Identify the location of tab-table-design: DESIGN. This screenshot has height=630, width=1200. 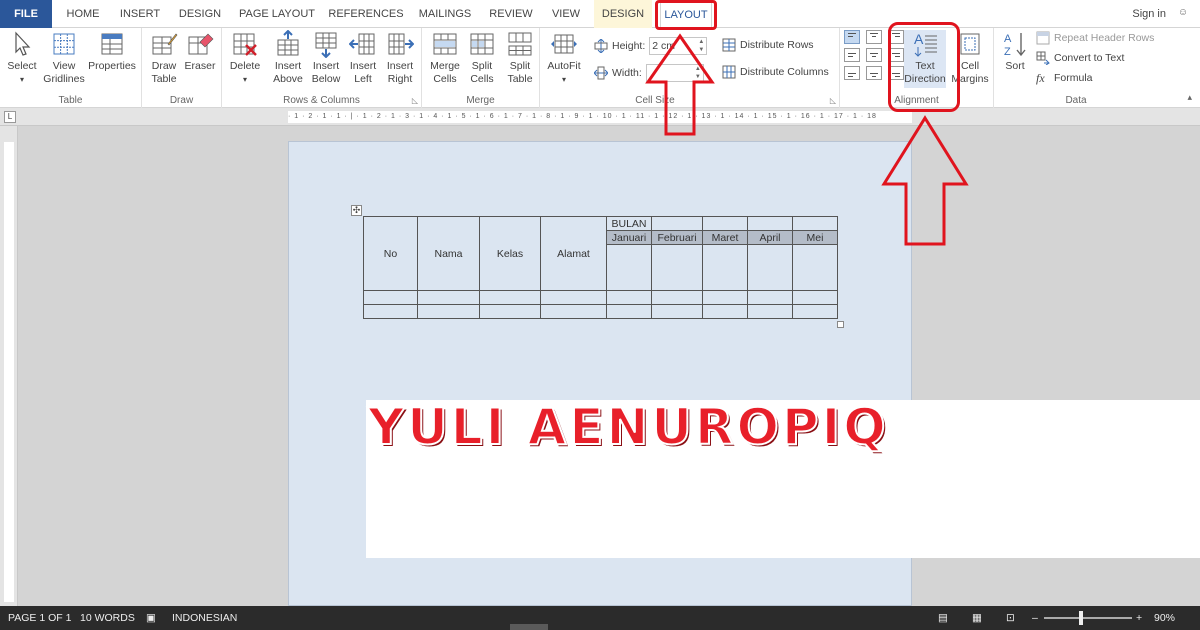
(623, 14).